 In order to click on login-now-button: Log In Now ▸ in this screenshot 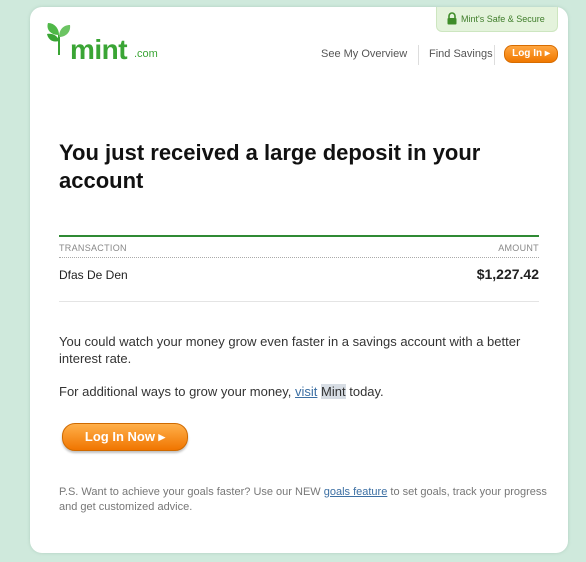, I will do `click(125, 437)`.